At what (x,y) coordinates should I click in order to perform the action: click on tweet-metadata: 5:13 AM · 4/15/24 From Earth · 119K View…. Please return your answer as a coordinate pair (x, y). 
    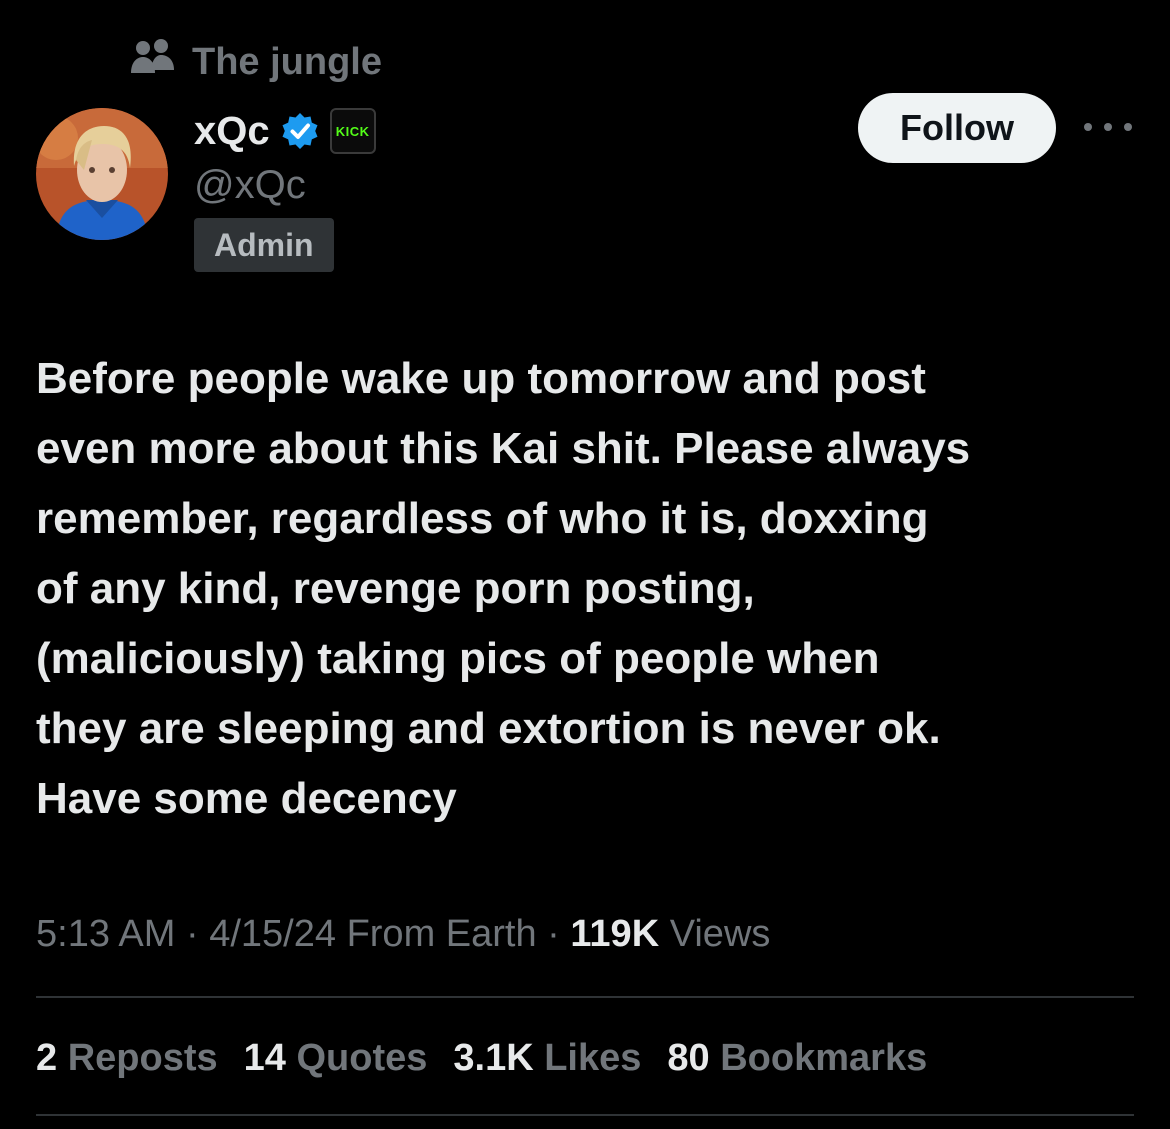
    Looking at the image, I should click on (403, 934).